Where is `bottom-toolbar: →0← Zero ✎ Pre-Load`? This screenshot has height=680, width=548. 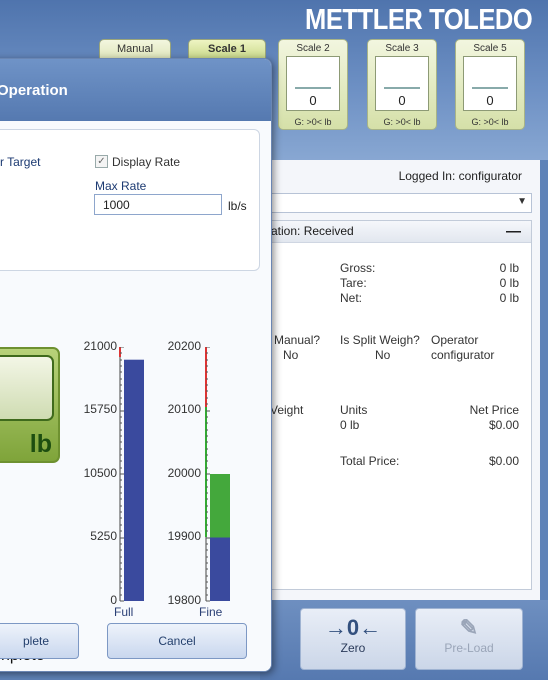 bottom-toolbar: →0← Zero ✎ Pre-Load is located at coordinates (404, 640).